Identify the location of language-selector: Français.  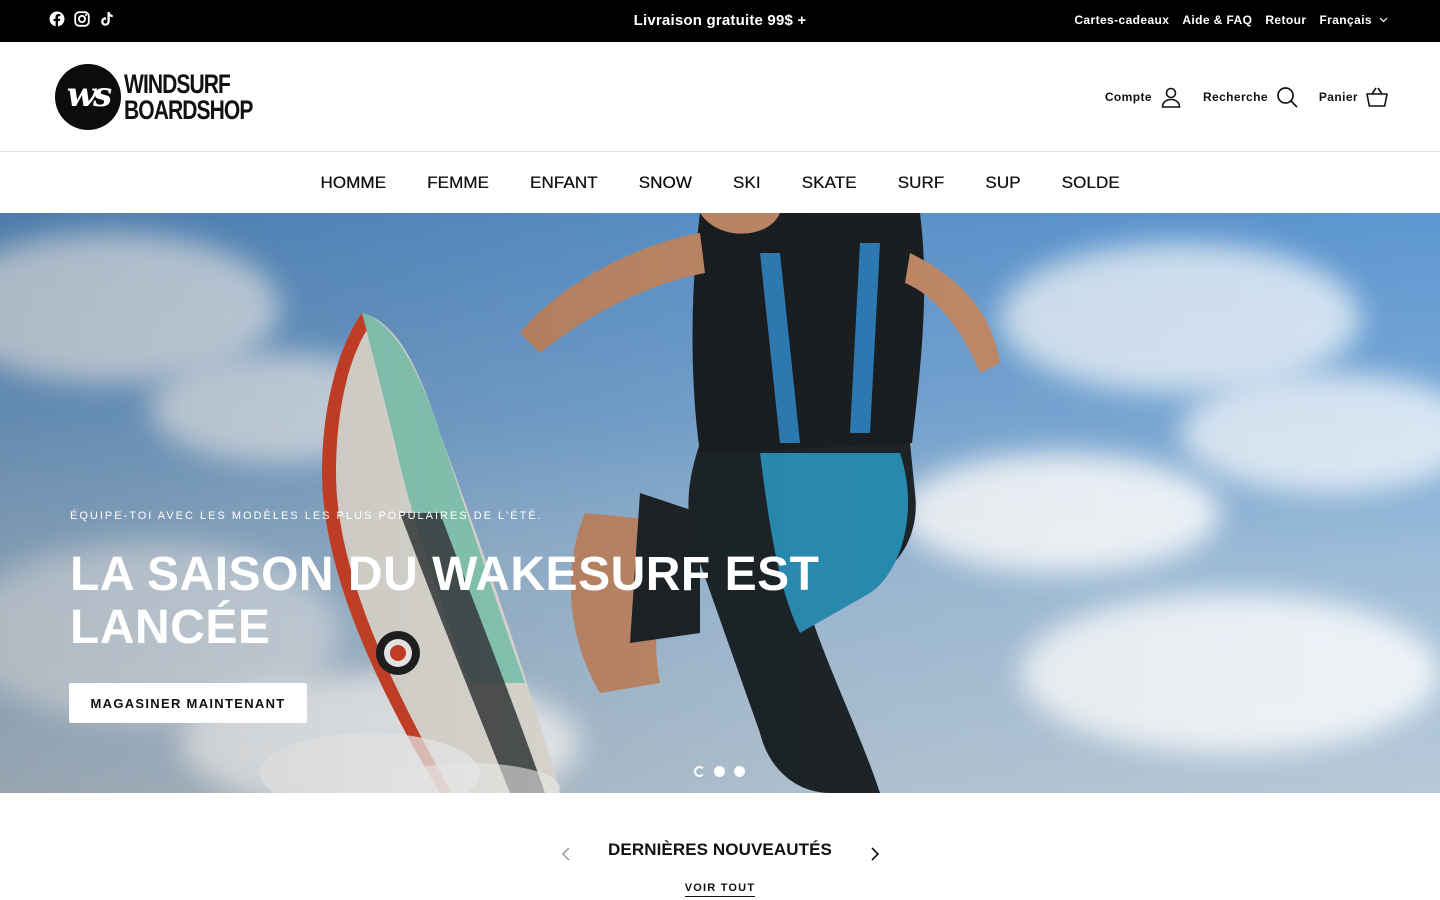
(1353, 20).